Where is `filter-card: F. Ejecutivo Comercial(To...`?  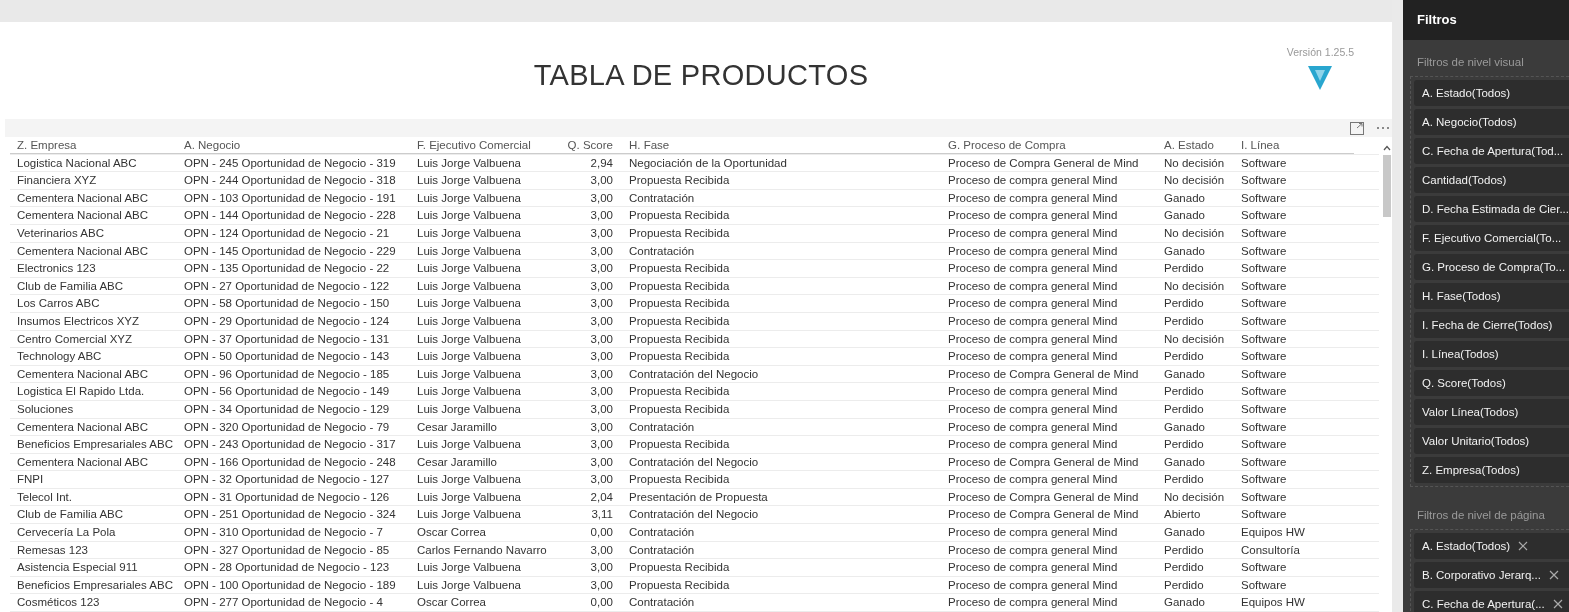 filter-card: F. Ejecutivo Comercial(To... is located at coordinates (1491, 238).